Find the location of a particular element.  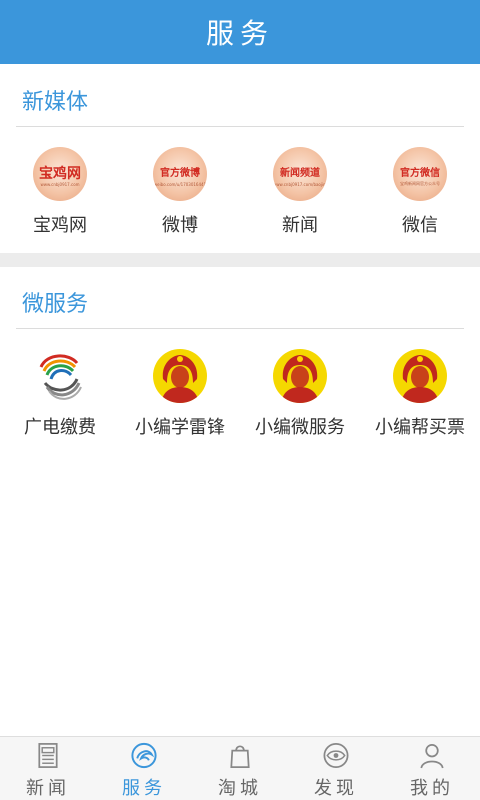

tab-label: 发现 is located at coordinates (336, 788).